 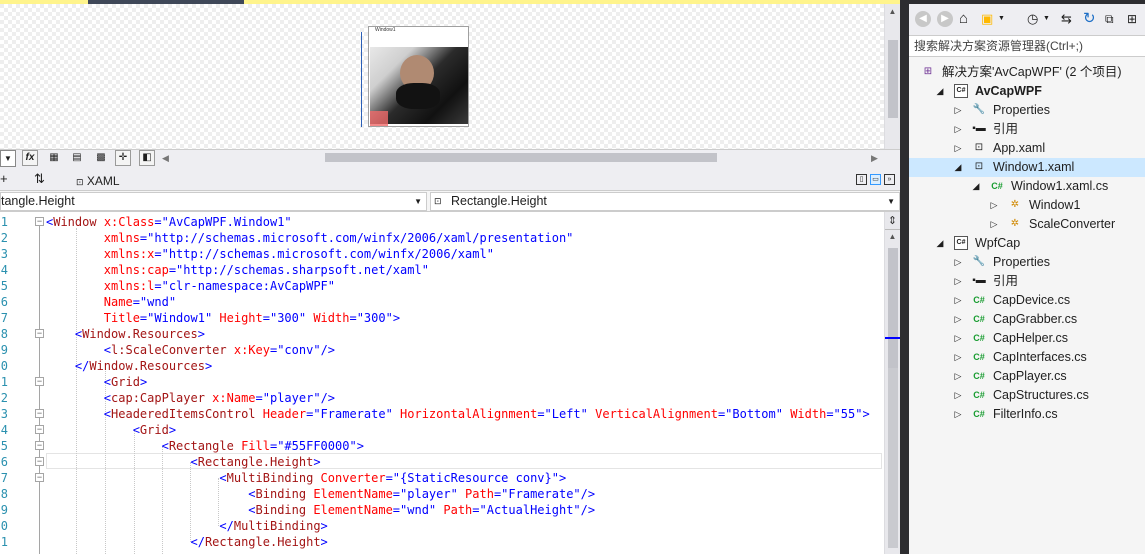 I want to click on designer-scroll-thumb, so click(x=893, y=79).